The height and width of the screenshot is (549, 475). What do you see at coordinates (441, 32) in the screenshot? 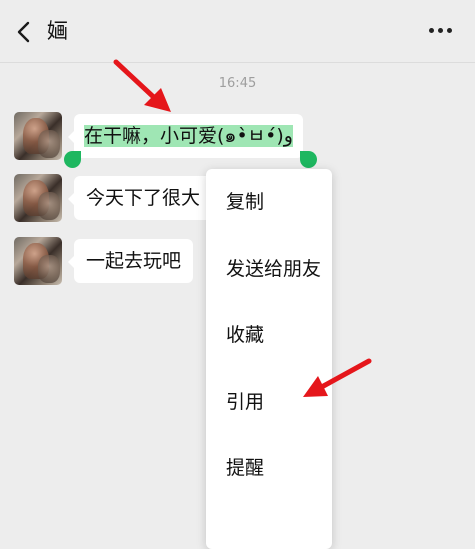
I see `more-horizontal-icon` at bounding box center [441, 32].